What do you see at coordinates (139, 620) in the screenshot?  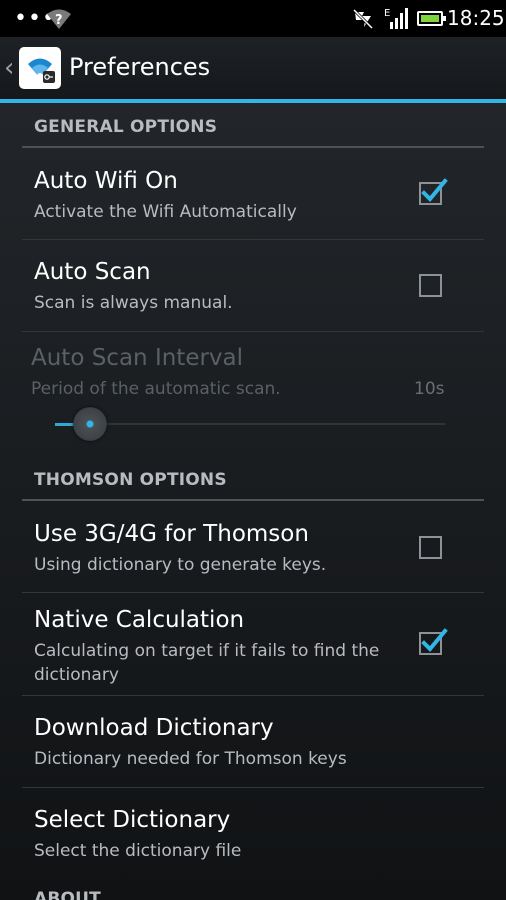 I see `pref-title: Native Calculation` at bounding box center [139, 620].